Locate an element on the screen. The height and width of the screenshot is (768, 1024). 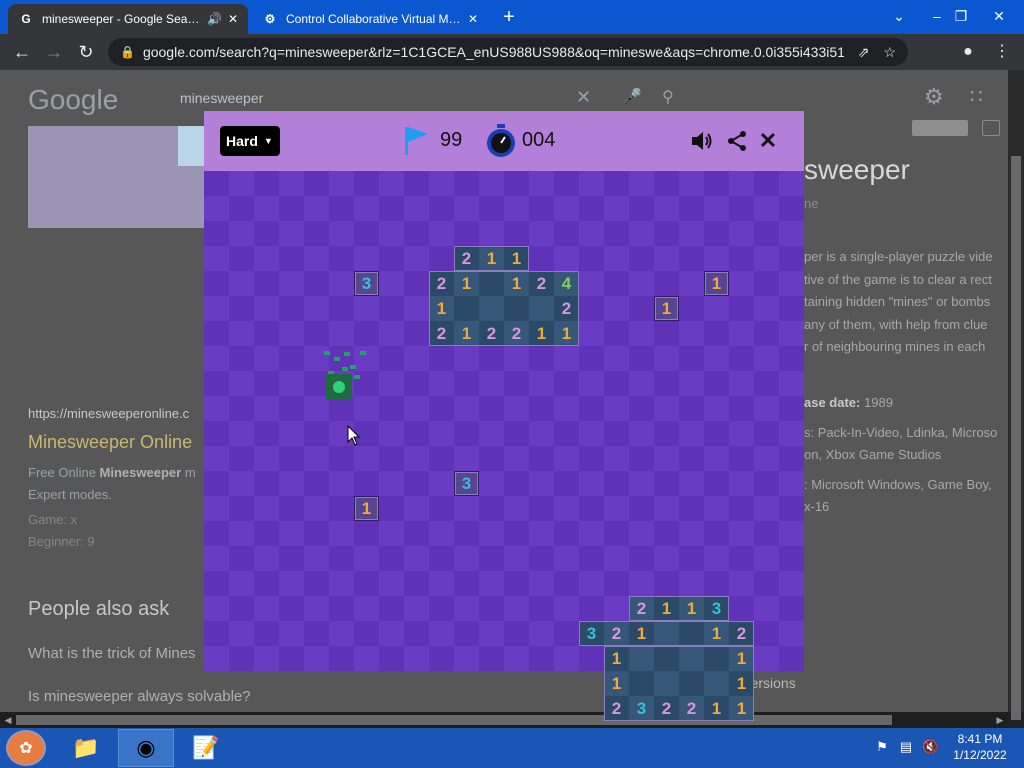
paa-question: Is minesweeper always solvable? is located at coordinates (139, 696).